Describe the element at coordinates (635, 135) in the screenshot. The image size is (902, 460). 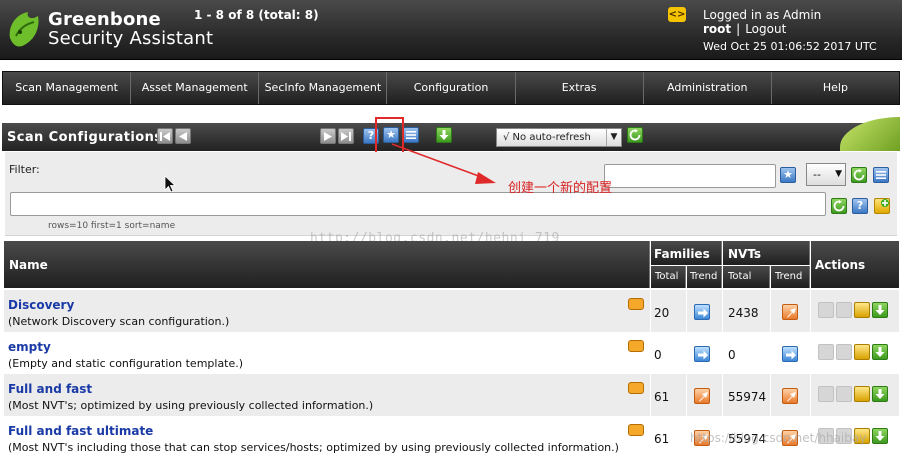
I see `refresh-icon` at that location.